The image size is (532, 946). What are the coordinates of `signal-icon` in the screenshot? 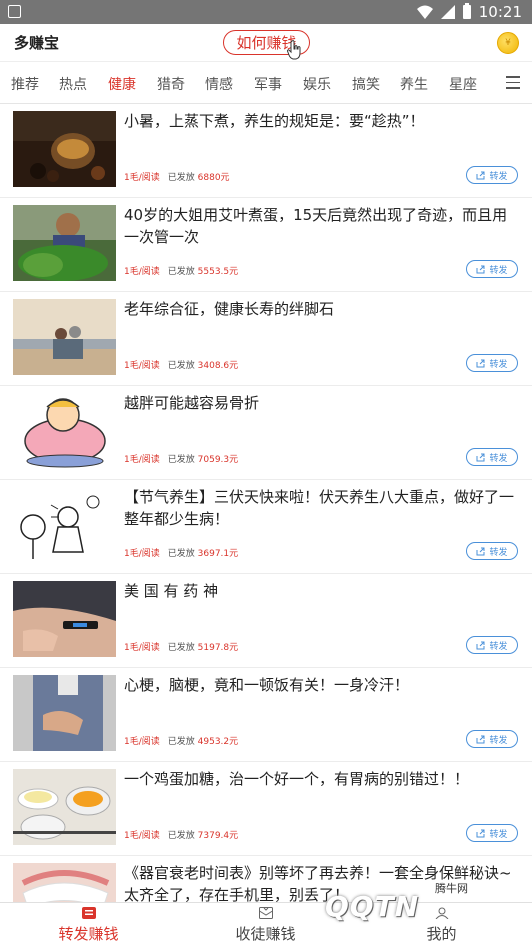 It's located at (447, 12).